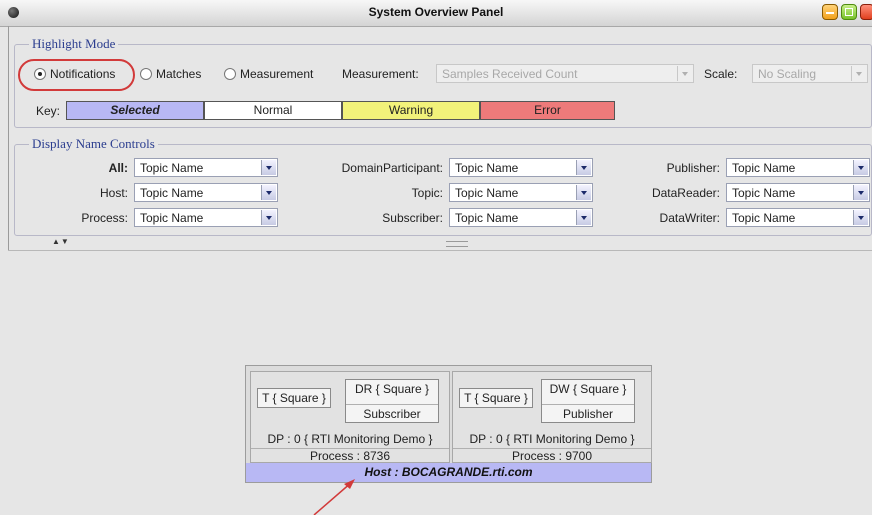 The height and width of the screenshot is (515, 872). Describe the element at coordinates (350, 456) in the screenshot. I see `process-label: Process : 8736` at that location.